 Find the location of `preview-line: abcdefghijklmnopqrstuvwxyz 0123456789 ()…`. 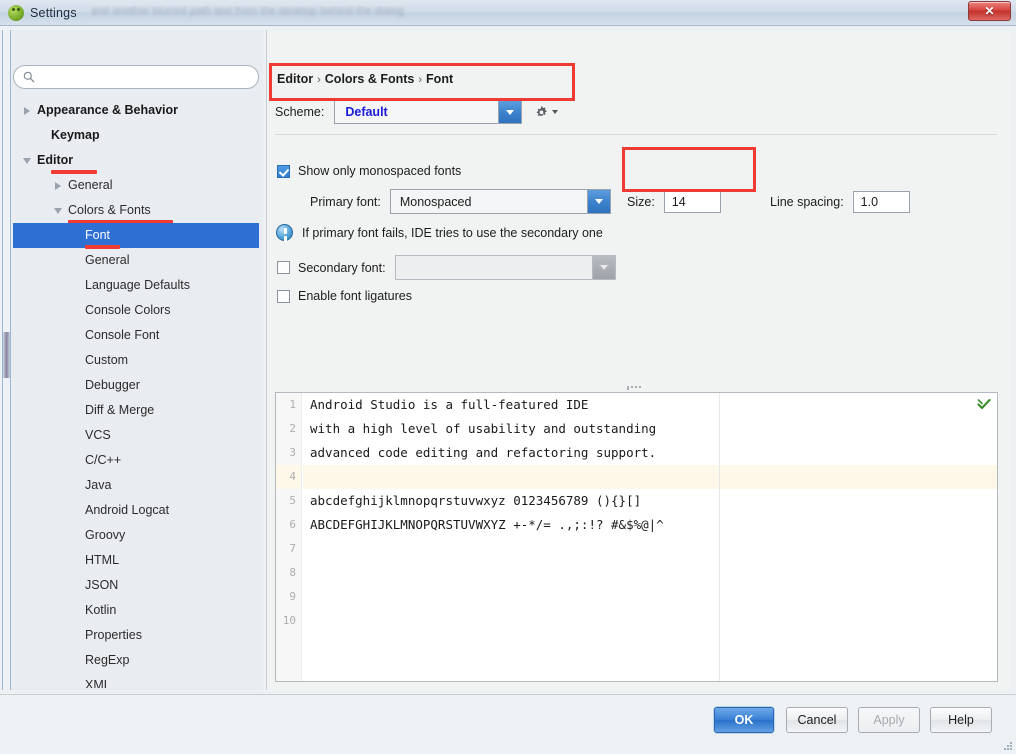

preview-line: abcdefghijklmnopqrstuvwxyz 0123456789 ()… is located at coordinates (476, 500).